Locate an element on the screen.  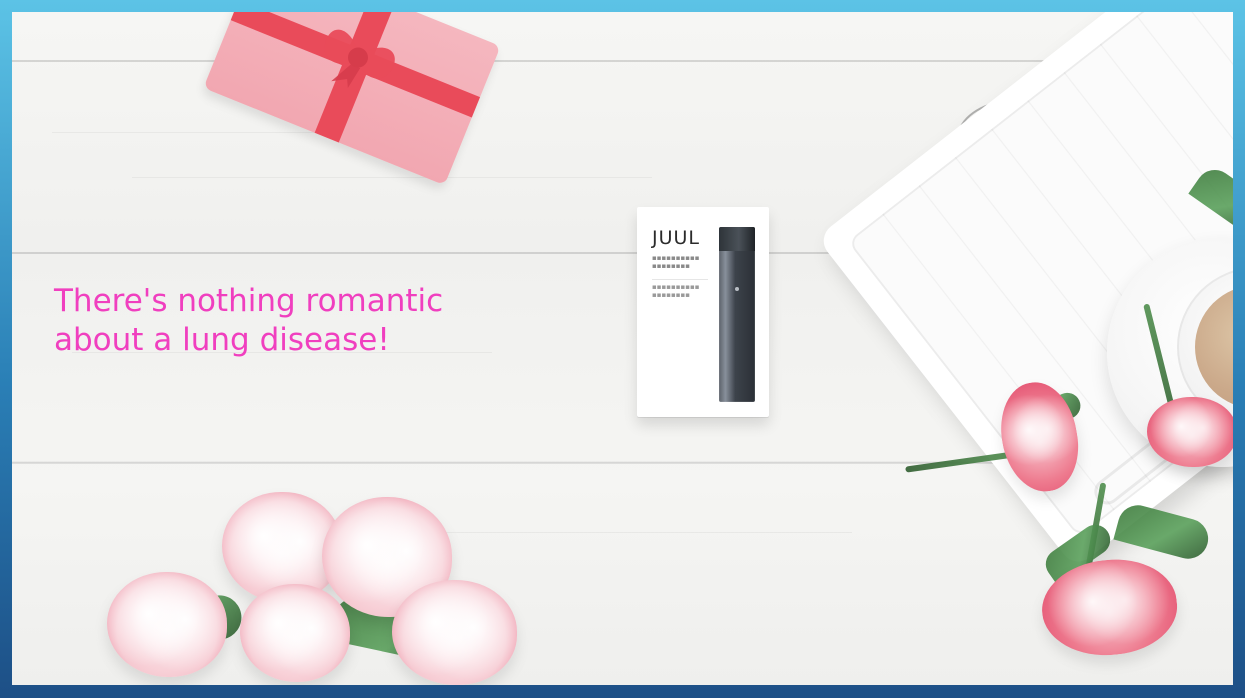
pink-rose is located at coordinates (1190, 432).